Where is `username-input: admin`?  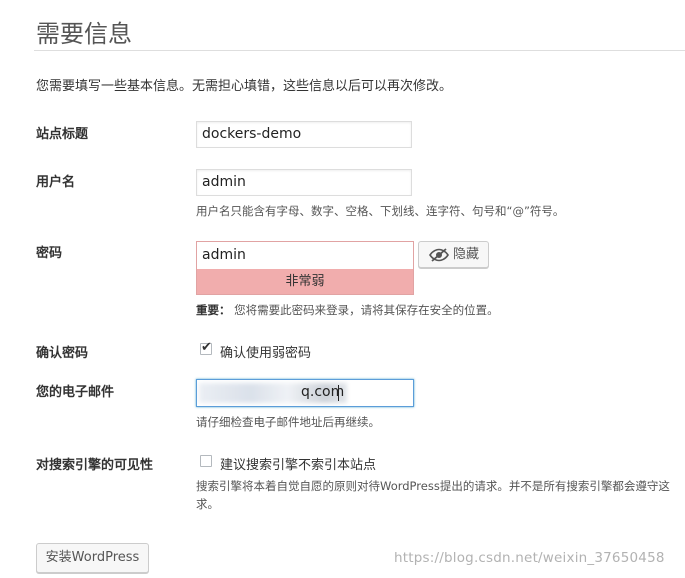
username-input: admin is located at coordinates (304, 182).